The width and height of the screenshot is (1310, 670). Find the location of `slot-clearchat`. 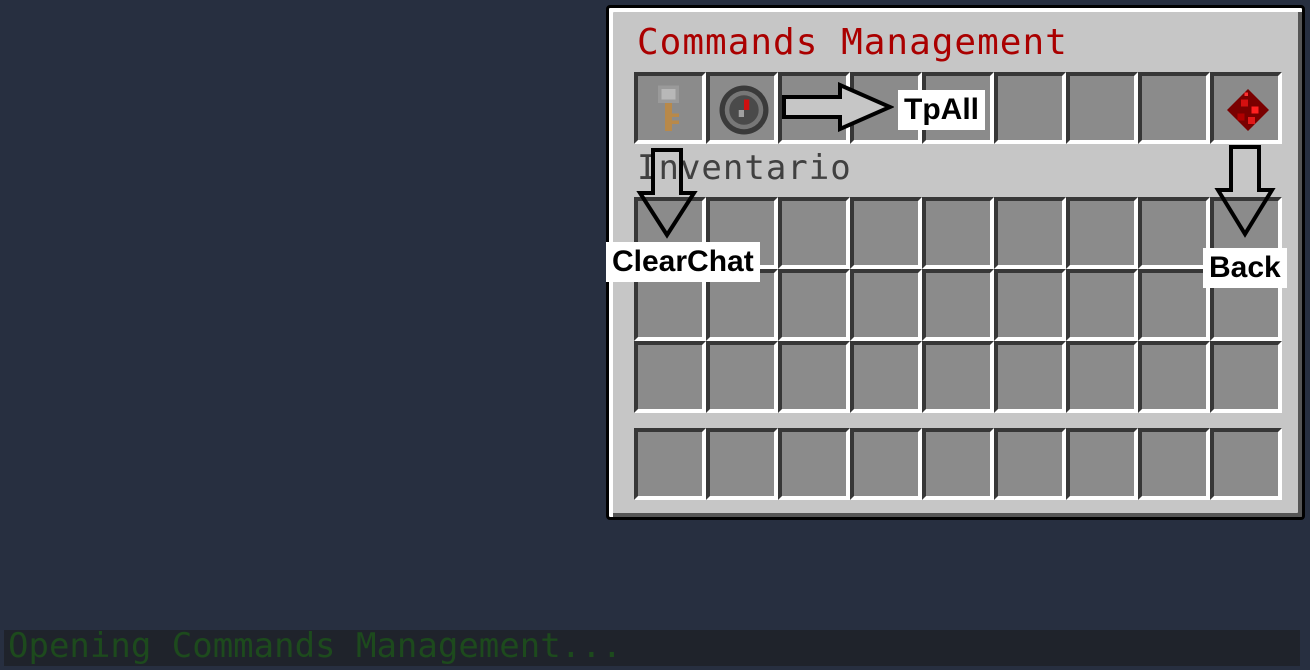

slot-clearchat is located at coordinates (670, 108).